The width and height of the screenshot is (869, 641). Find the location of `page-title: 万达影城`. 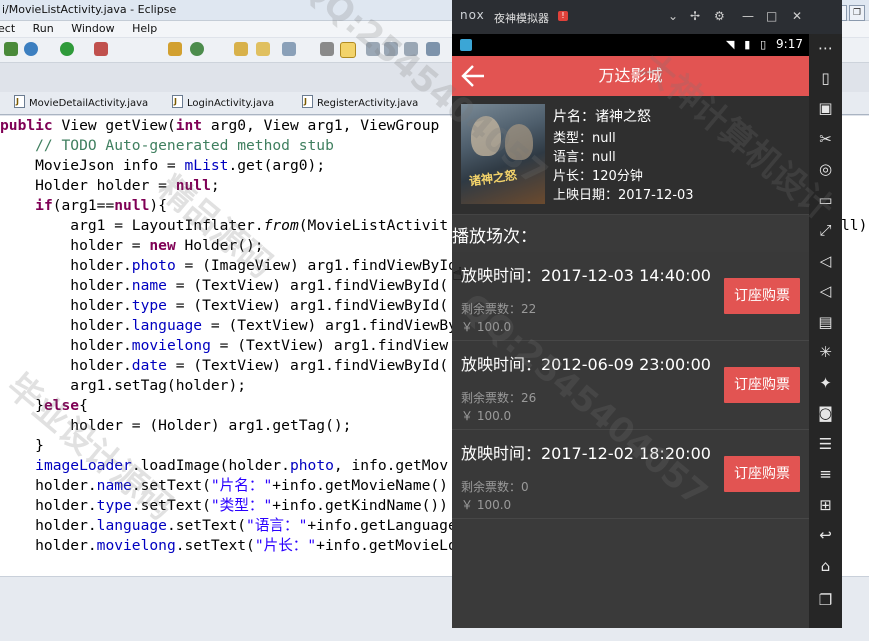

page-title: 万达影城 is located at coordinates (630, 75).